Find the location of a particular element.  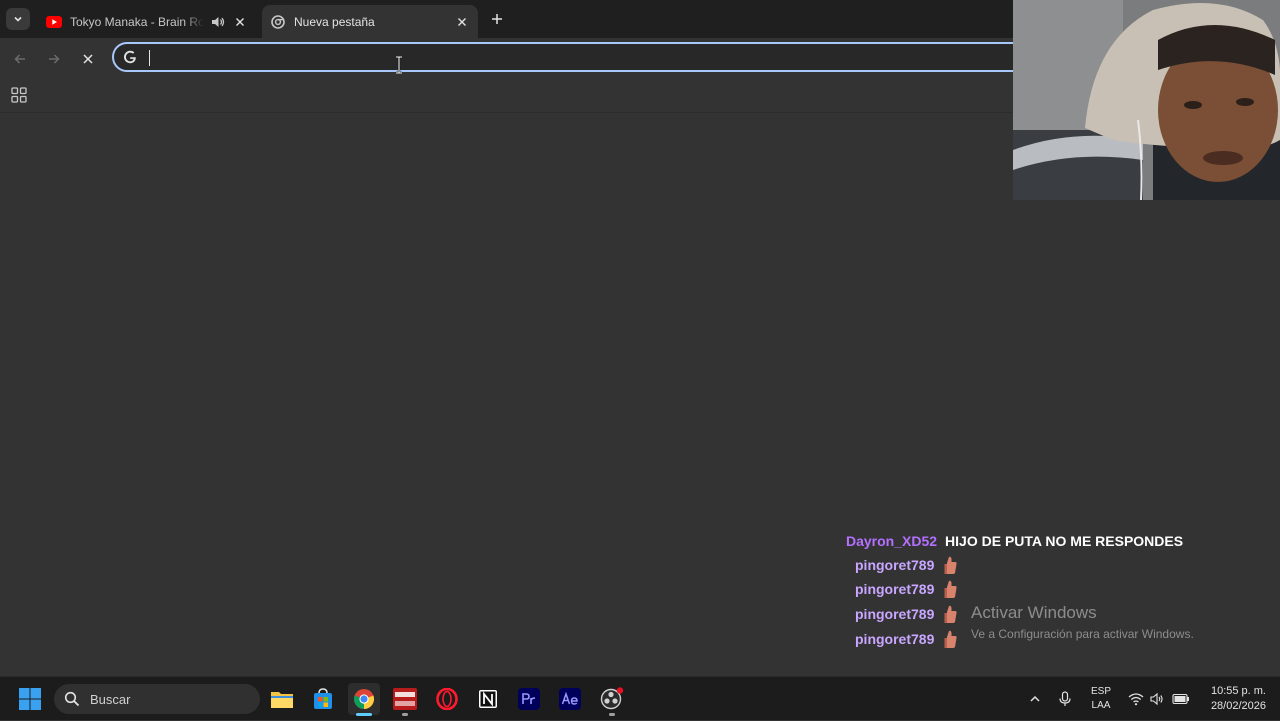

stop-loading-button is located at coordinates (88, 59).